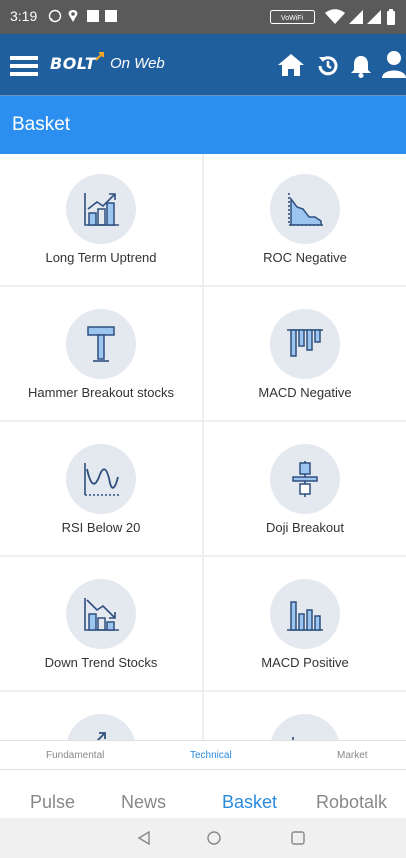 This screenshot has width=406, height=858. Describe the element at coordinates (24, 66) in the screenshot. I see `menu-icon` at that location.